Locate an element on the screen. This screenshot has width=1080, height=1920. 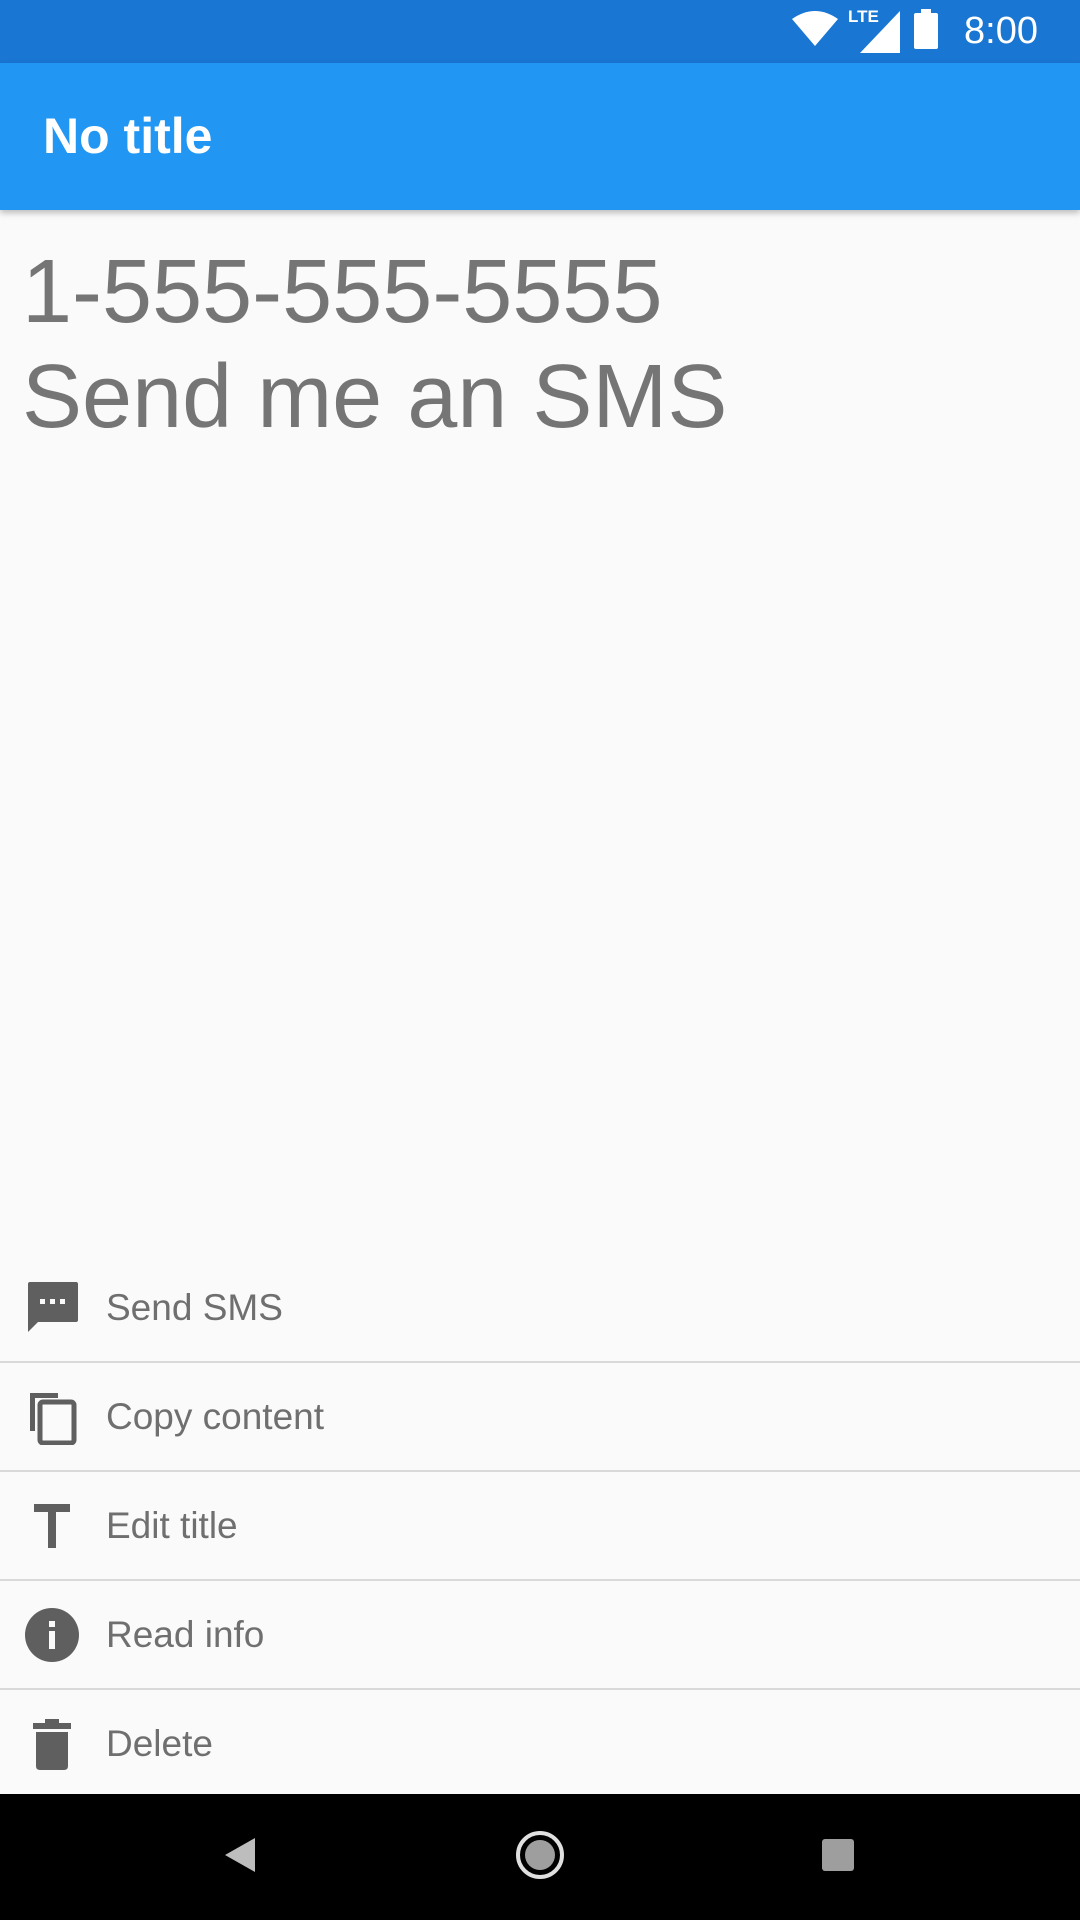
recents-button is located at coordinates (838, 1857).